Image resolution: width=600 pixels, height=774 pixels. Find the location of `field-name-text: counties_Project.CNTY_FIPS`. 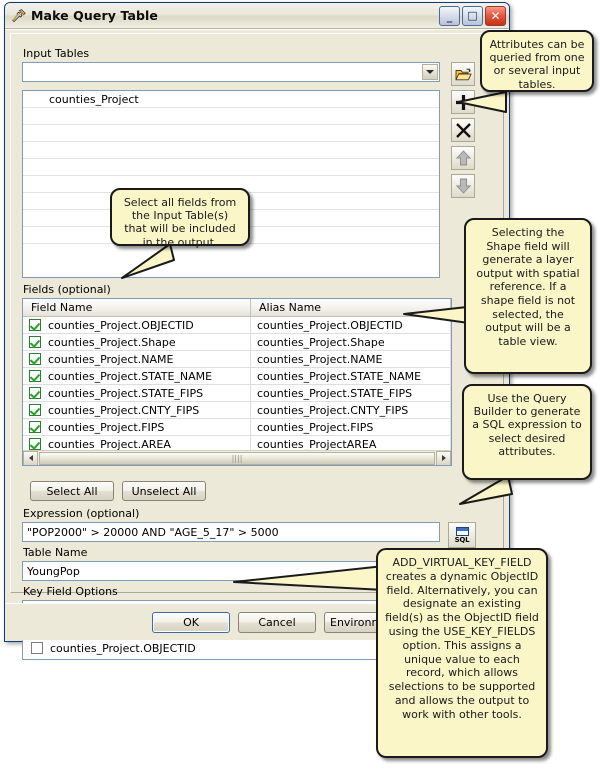

field-name-text: counties_Project.CNTY_FIPS is located at coordinates (124, 410).